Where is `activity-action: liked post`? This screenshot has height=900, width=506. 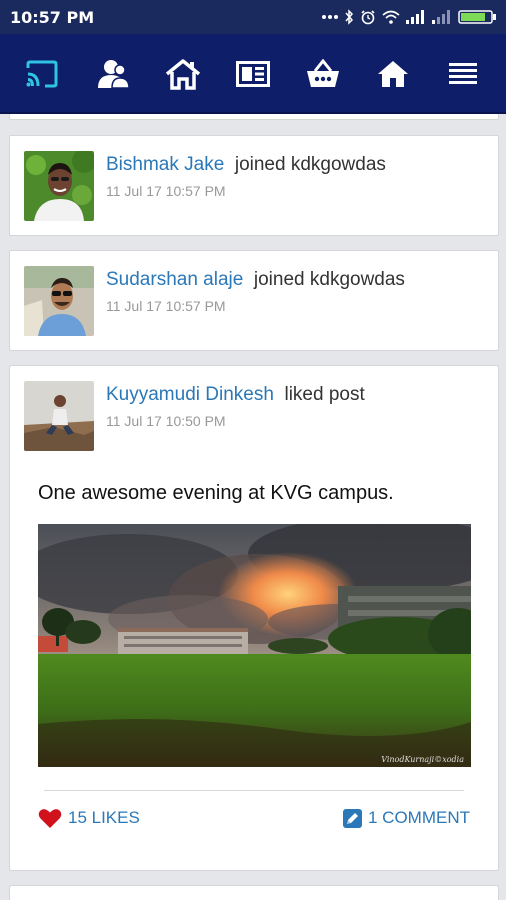
activity-action: liked post is located at coordinates (324, 394).